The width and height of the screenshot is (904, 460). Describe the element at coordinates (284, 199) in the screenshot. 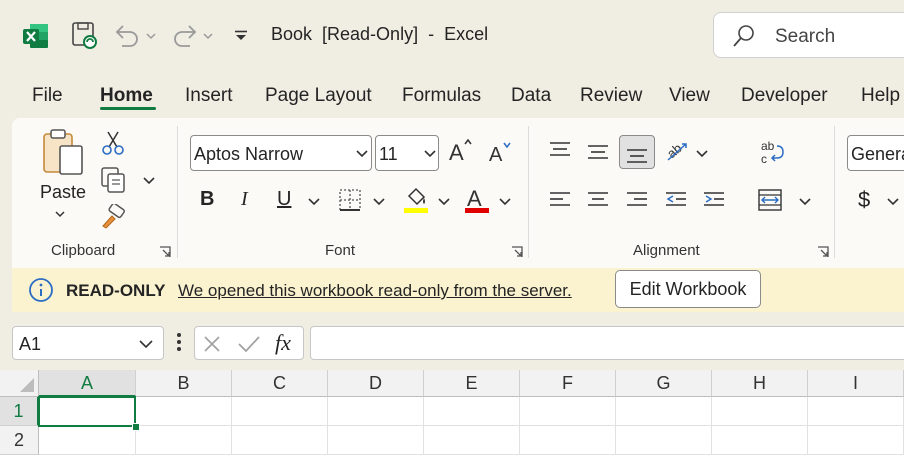

I see `underline-button: U` at that location.